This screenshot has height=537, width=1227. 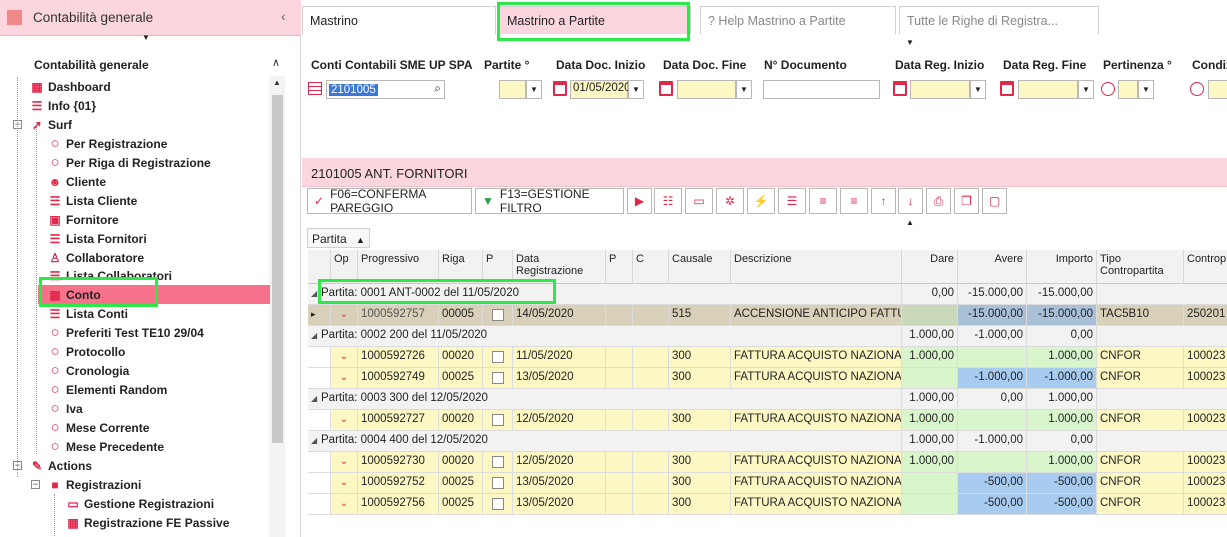 What do you see at coordinates (978, 89) in the screenshot?
I see `reg-start-dropdown-icon: ▼` at bounding box center [978, 89].